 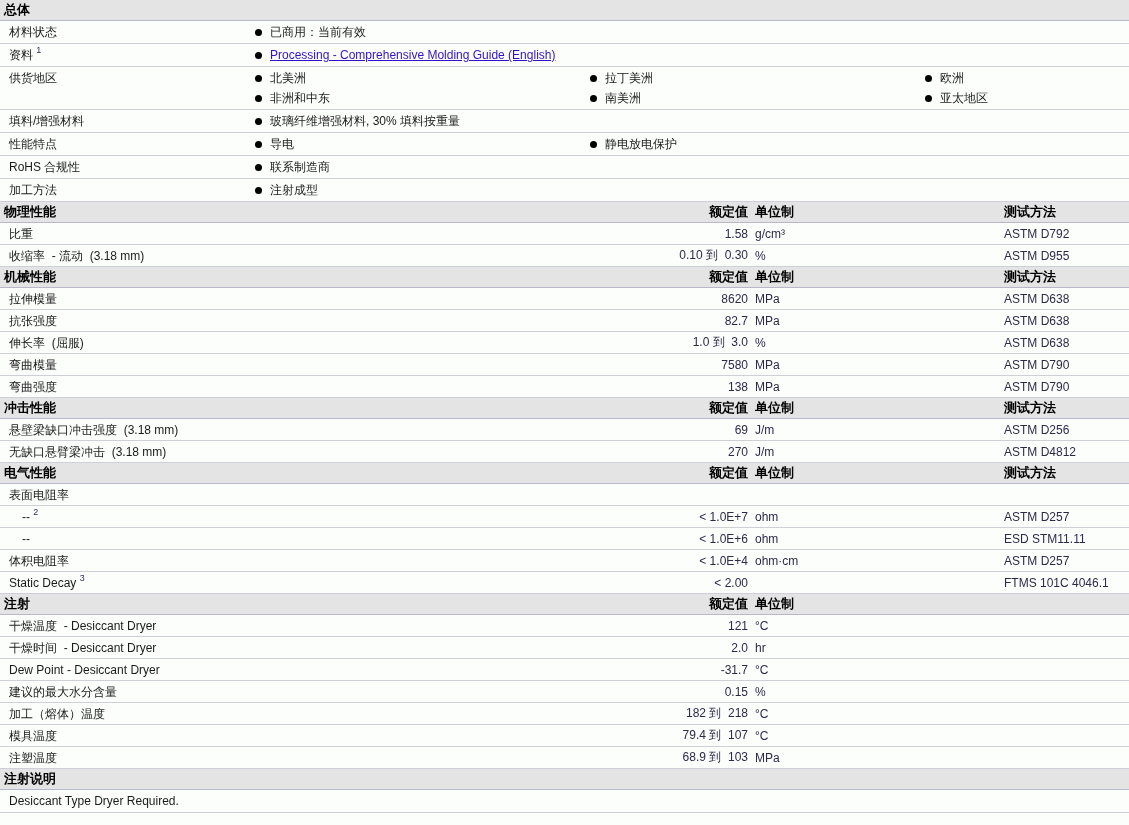 What do you see at coordinates (38, 495) in the screenshot?
I see `property-name: 表面电阻率` at bounding box center [38, 495].